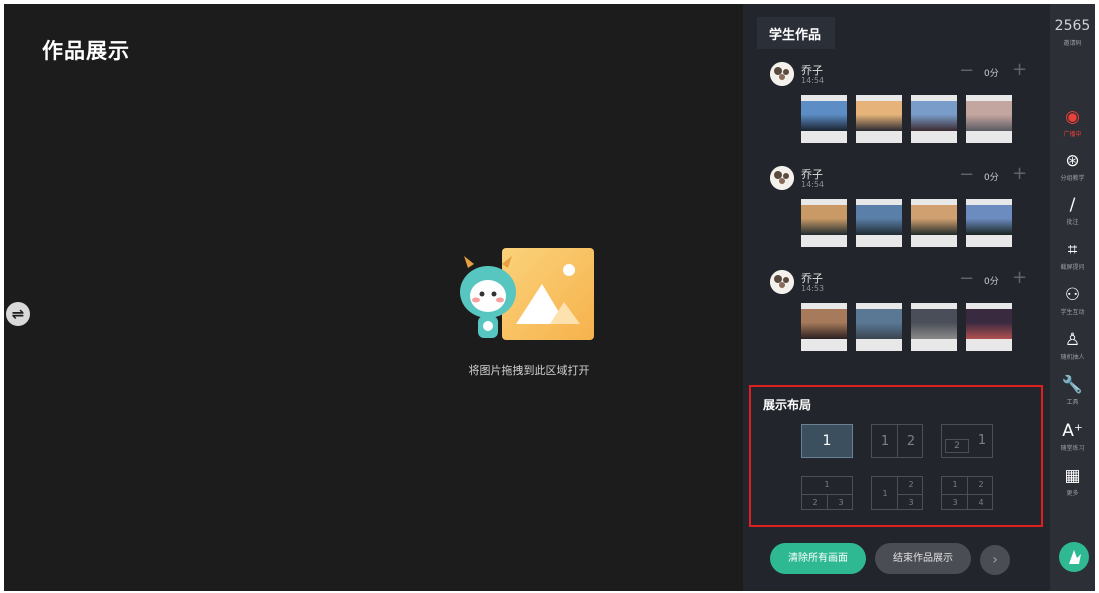  I want to click on app-logo-icon, so click(1075, 557).